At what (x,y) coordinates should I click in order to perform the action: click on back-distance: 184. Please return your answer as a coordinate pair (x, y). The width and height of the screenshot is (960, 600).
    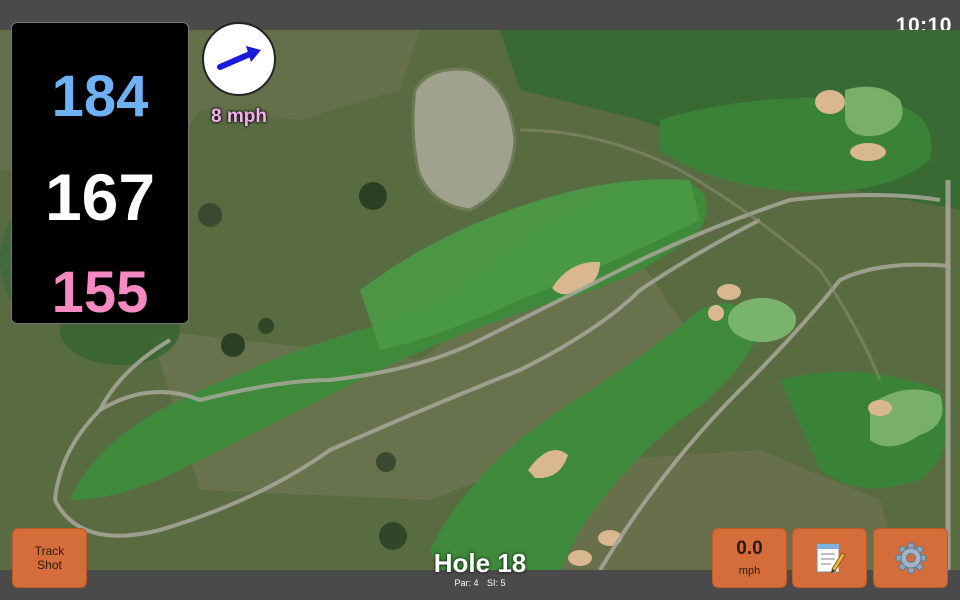
    Looking at the image, I should click on (100, 96).